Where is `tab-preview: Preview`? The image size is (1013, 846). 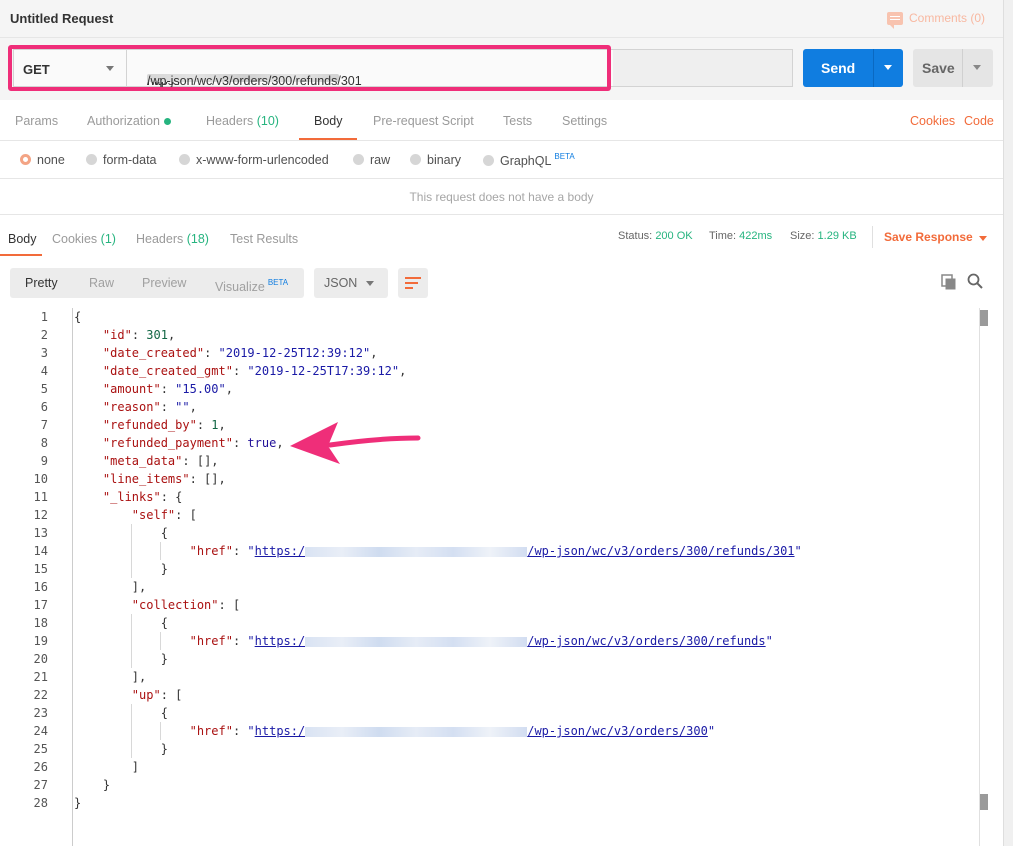
tab-preview: Preview is located at coordinates (164, 283).